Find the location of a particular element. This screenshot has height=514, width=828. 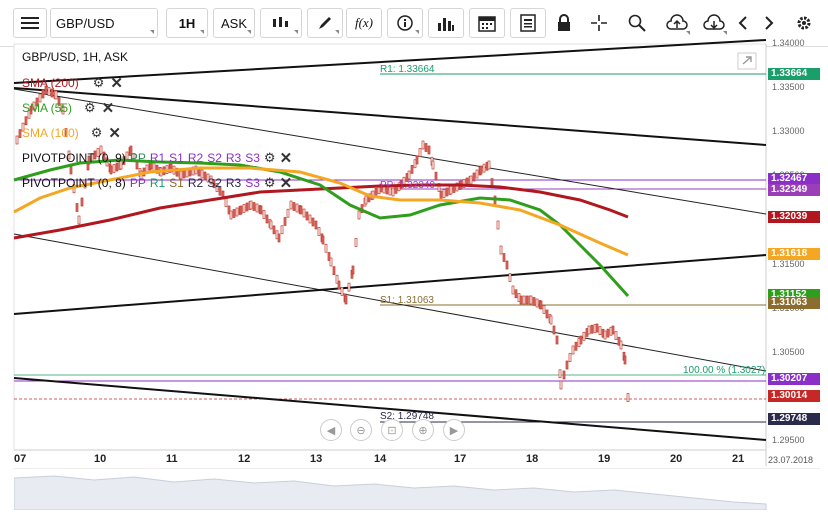

x-tick-label: 19 is located at coordinates (604, 459).